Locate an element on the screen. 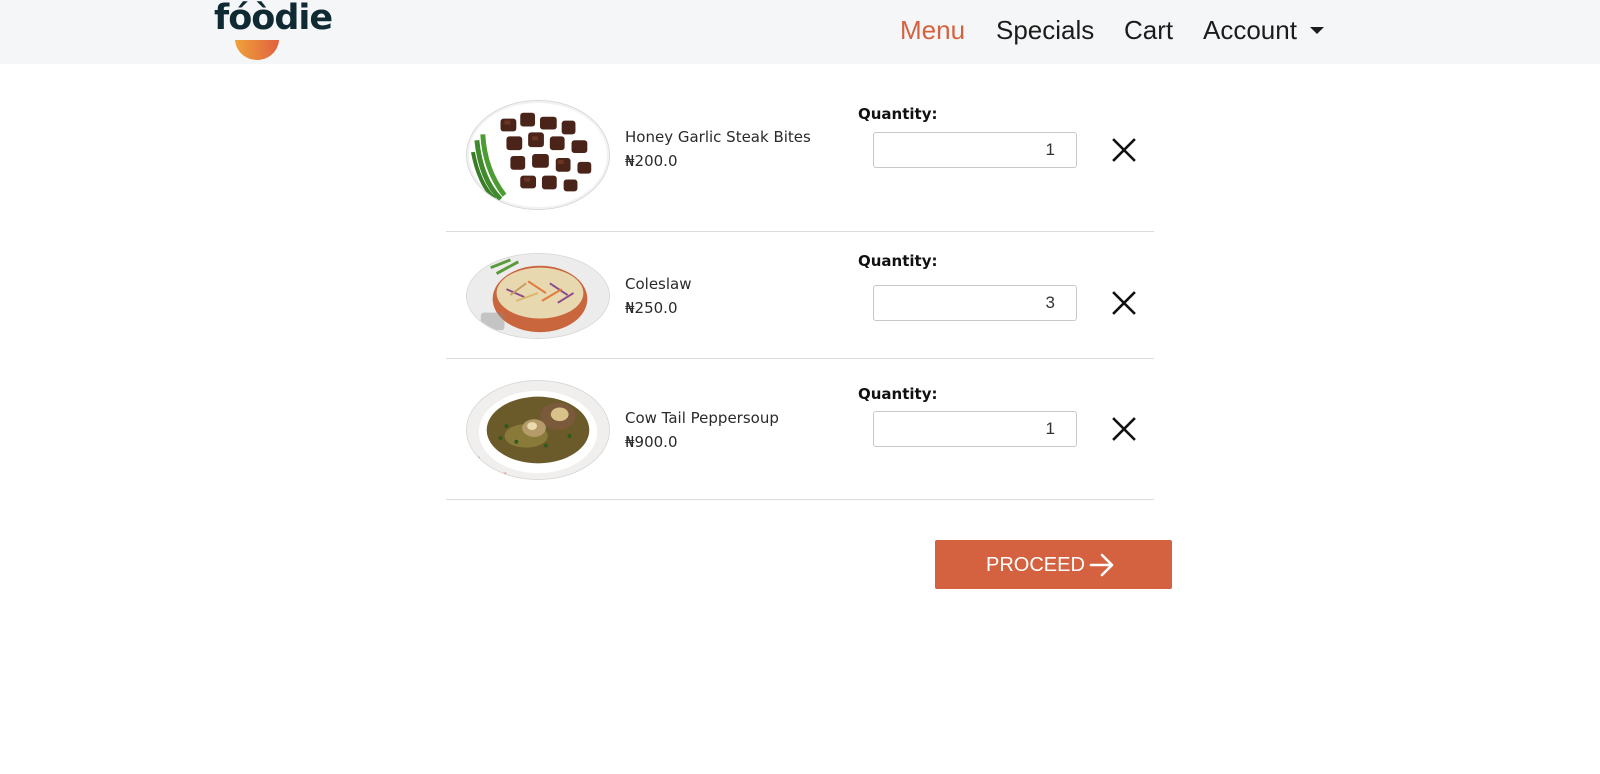 The image size is (1600, 774). arrow-right-icon is located at coordinates (1101, 565).